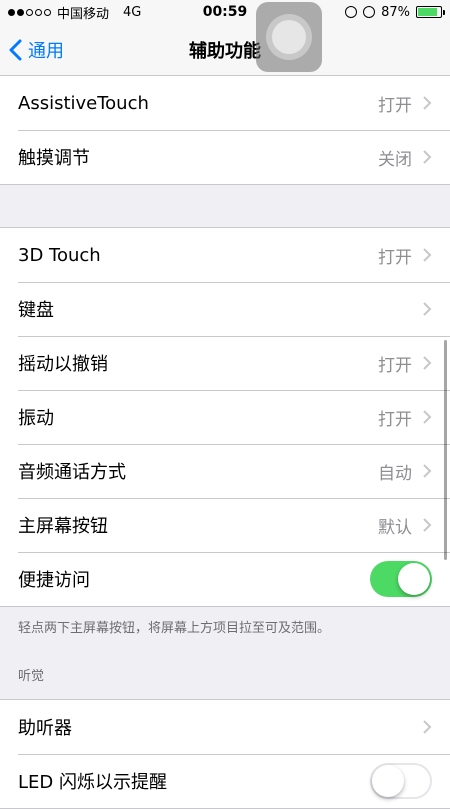 The height and width of the screenshot is (809, 450). Describe the element at coordinates (45, 728) in the screenshot. I see `row-label: 助听器` at that location.